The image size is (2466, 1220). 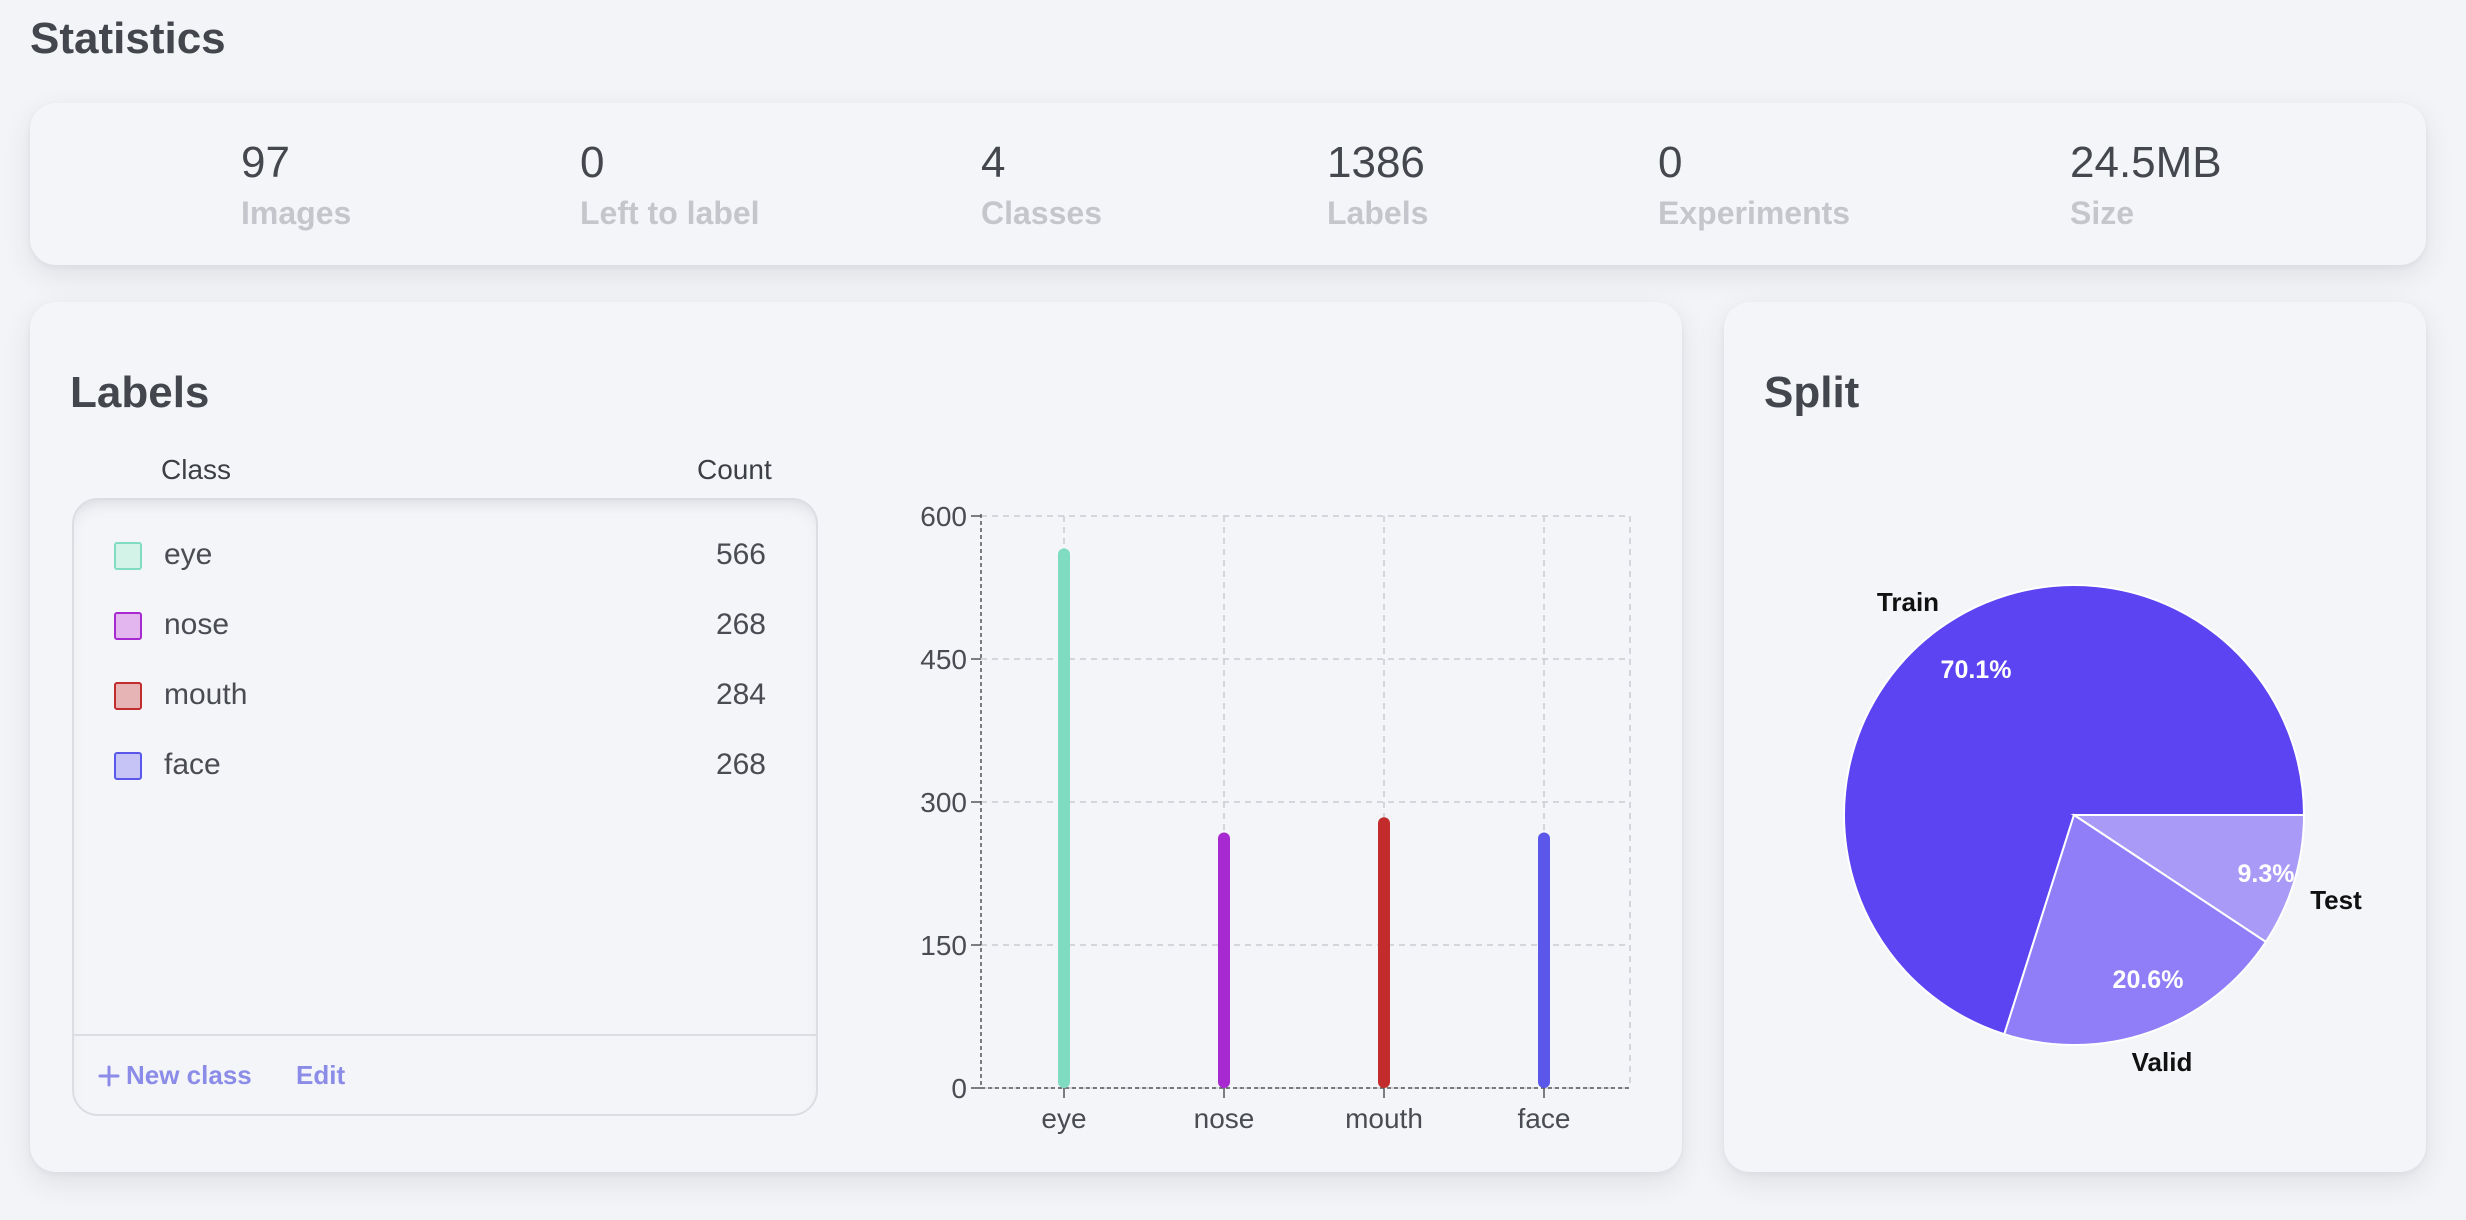 I want to click on stat-value: 97, so click(x=265, y=162).